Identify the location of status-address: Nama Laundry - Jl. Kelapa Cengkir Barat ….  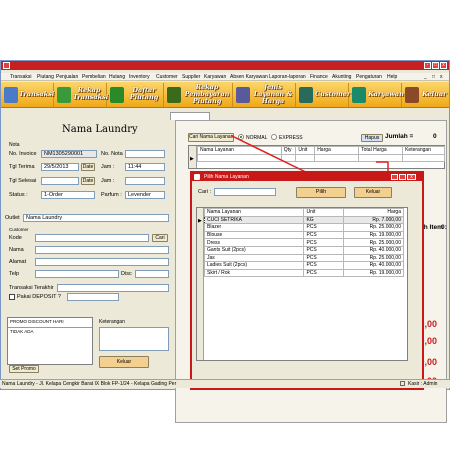
(89, 384).